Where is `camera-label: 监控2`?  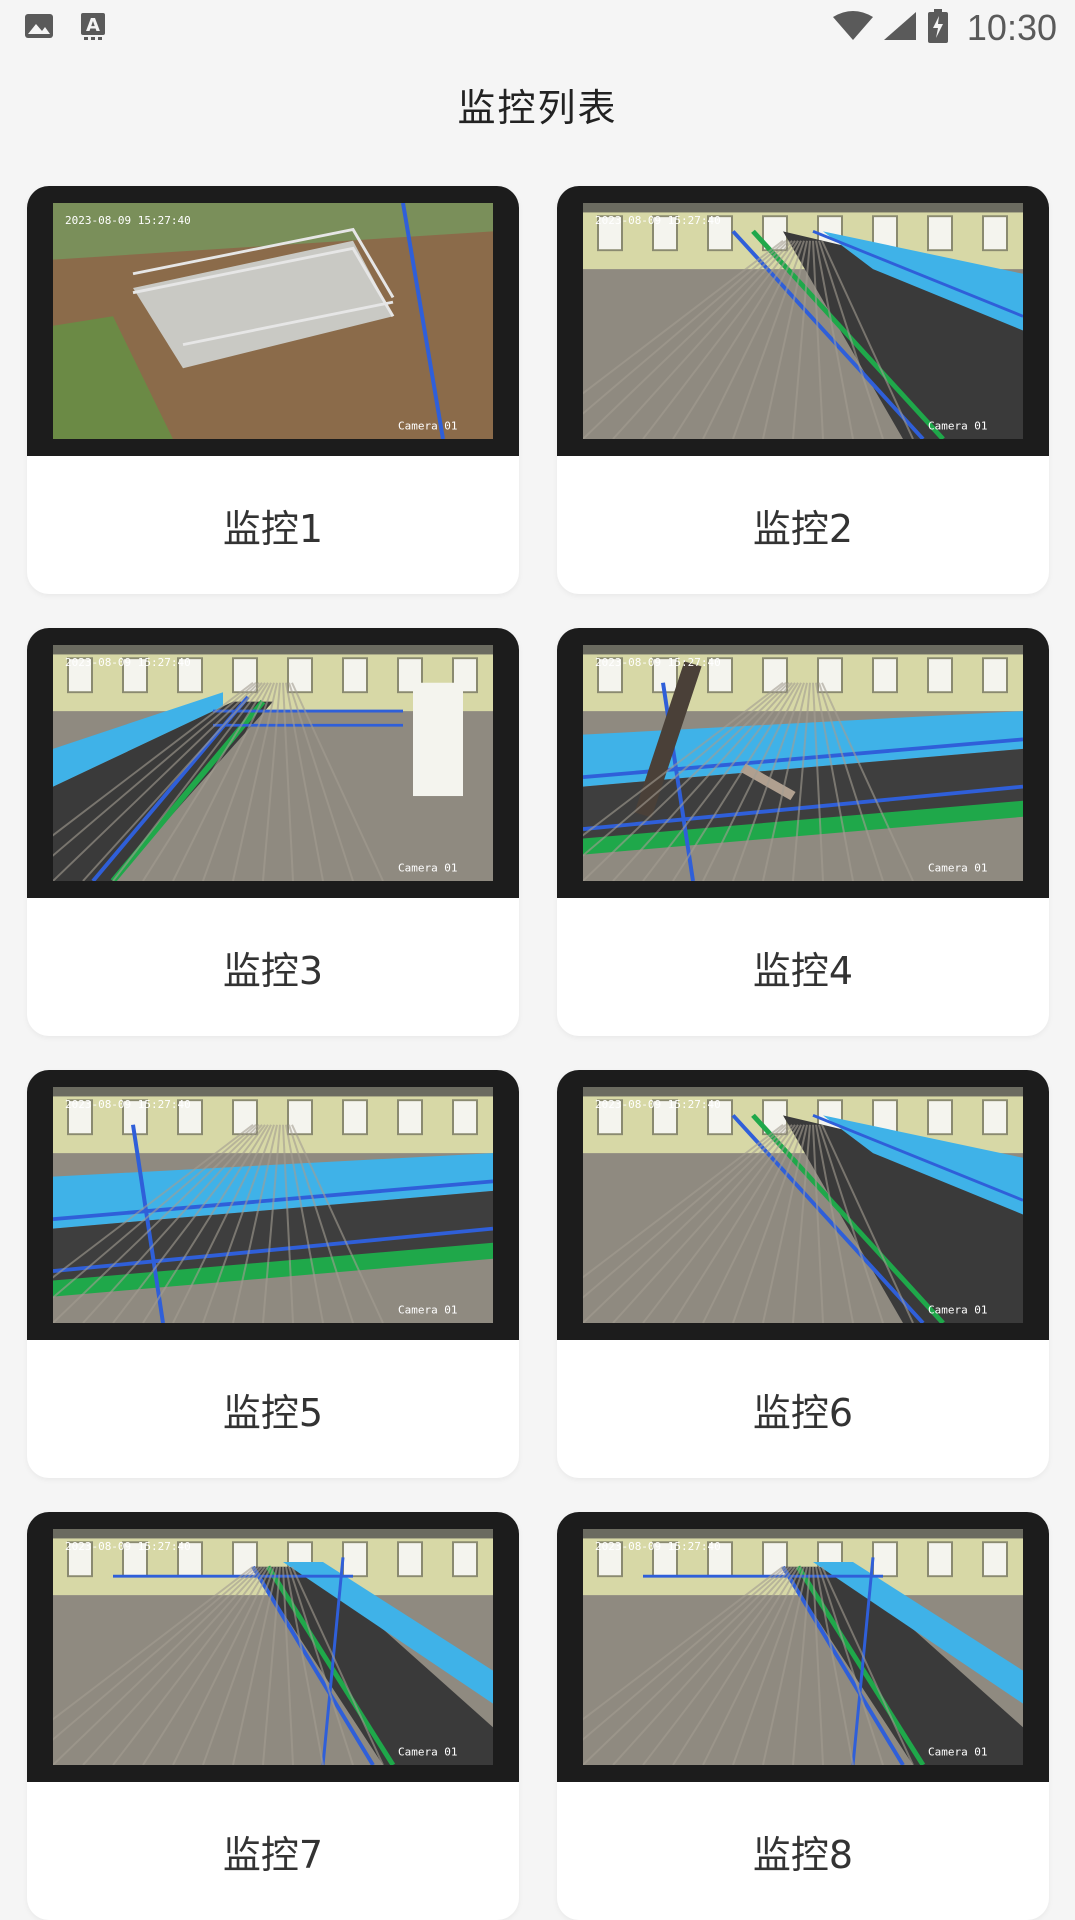 camera-label: 监控2 is located at coordinates (803, 528).